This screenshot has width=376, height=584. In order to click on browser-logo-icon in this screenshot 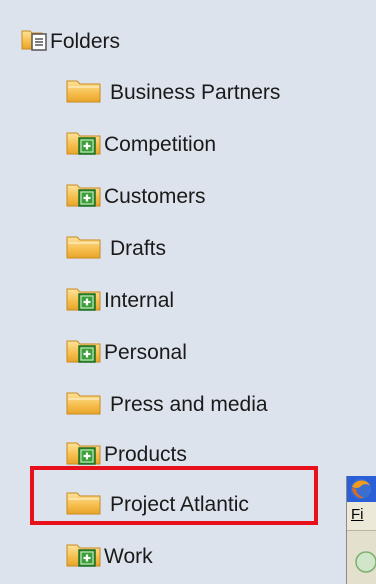, I will do `click(361, 491)`.